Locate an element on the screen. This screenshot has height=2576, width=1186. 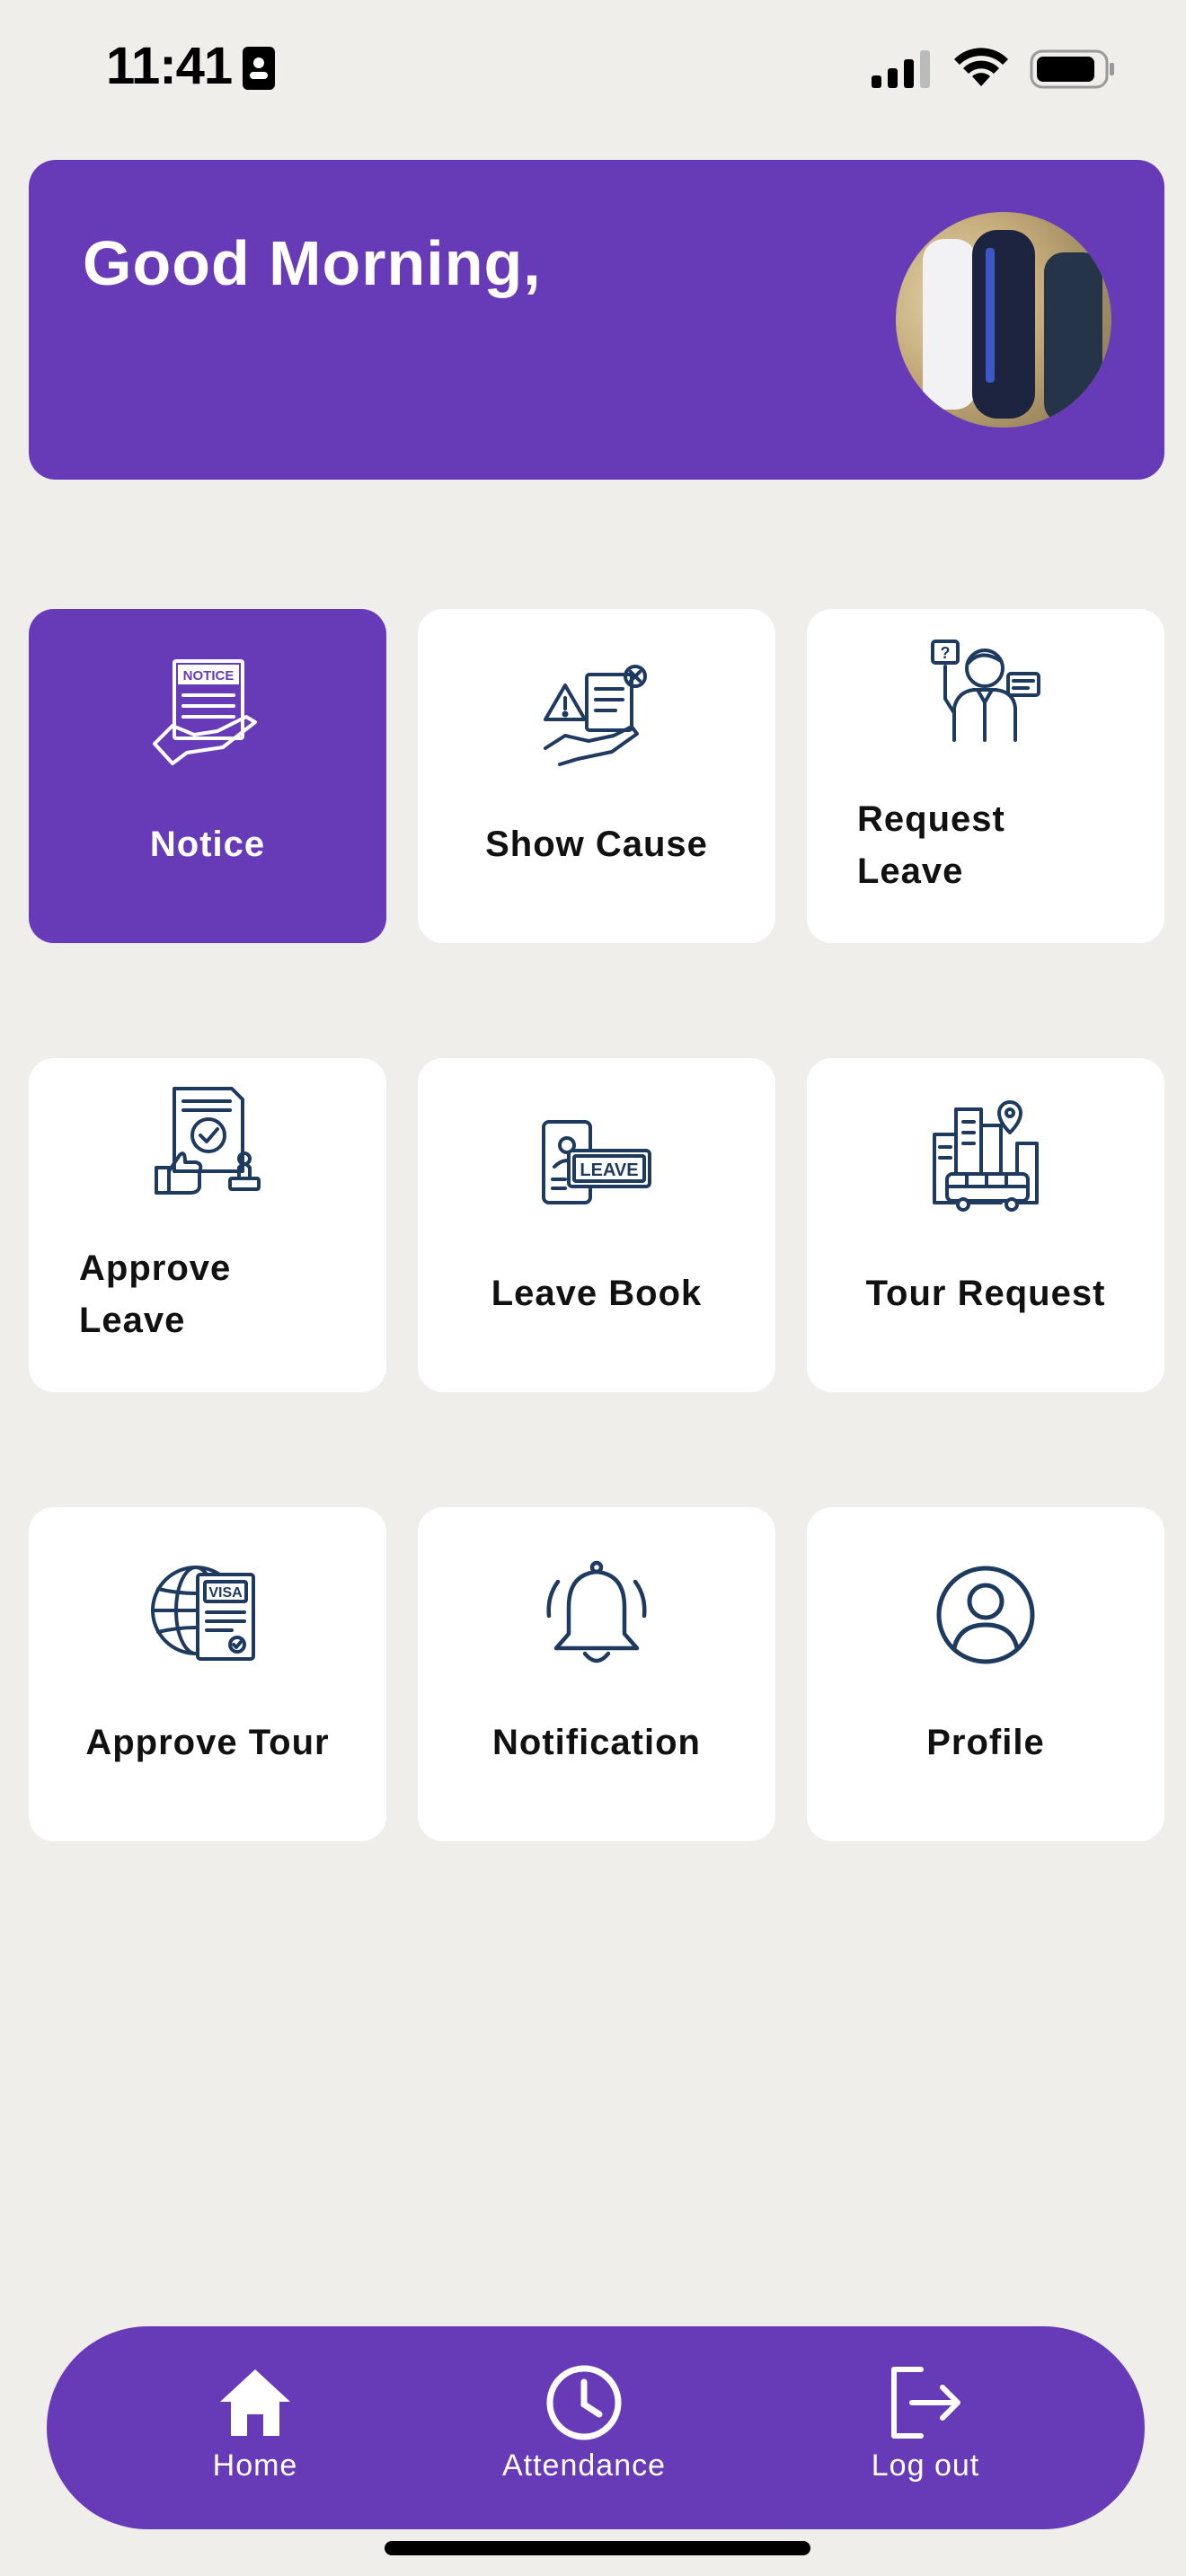
svg-text: NOTICE is located at coordinates (209, 676).